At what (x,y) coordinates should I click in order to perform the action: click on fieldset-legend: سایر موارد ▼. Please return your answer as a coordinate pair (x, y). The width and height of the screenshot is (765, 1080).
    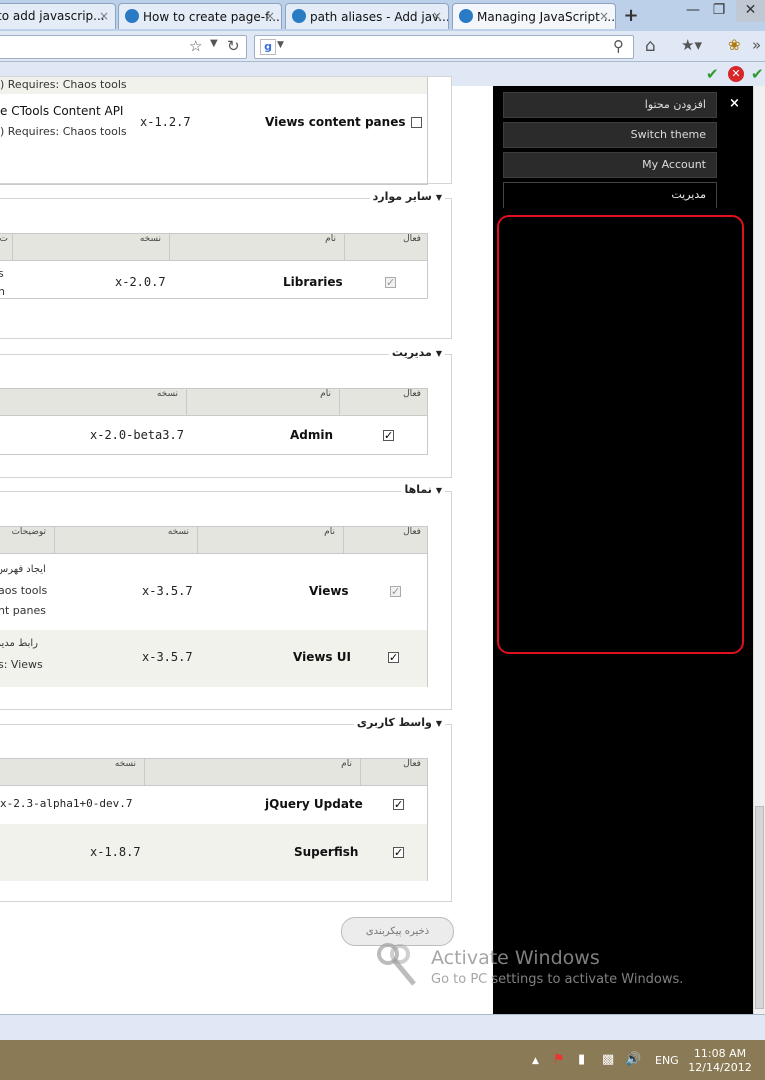
    Looking at the image, I should click on (407, 196).